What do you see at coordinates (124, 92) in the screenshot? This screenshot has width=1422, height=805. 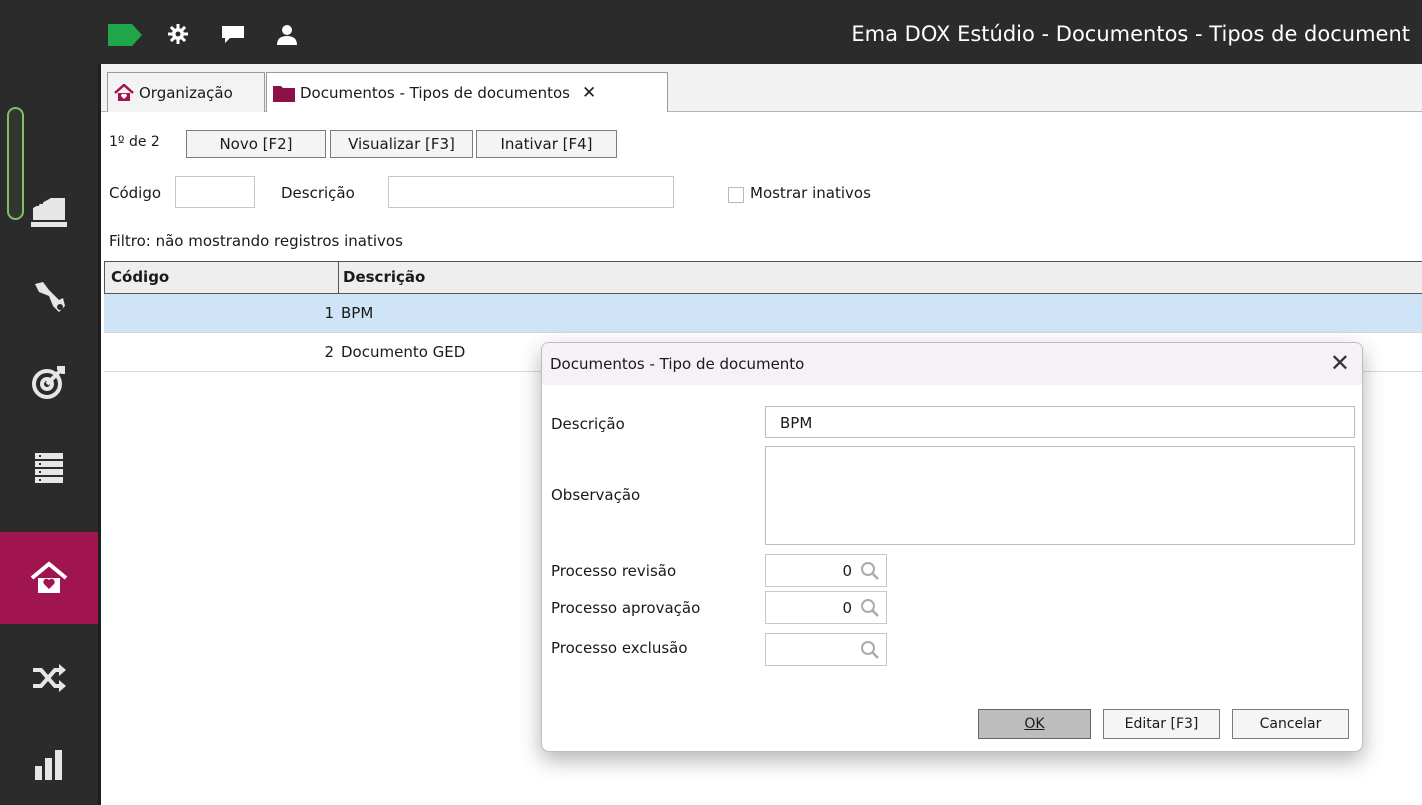 I see `home-icon` at bounding box center [124, 92].